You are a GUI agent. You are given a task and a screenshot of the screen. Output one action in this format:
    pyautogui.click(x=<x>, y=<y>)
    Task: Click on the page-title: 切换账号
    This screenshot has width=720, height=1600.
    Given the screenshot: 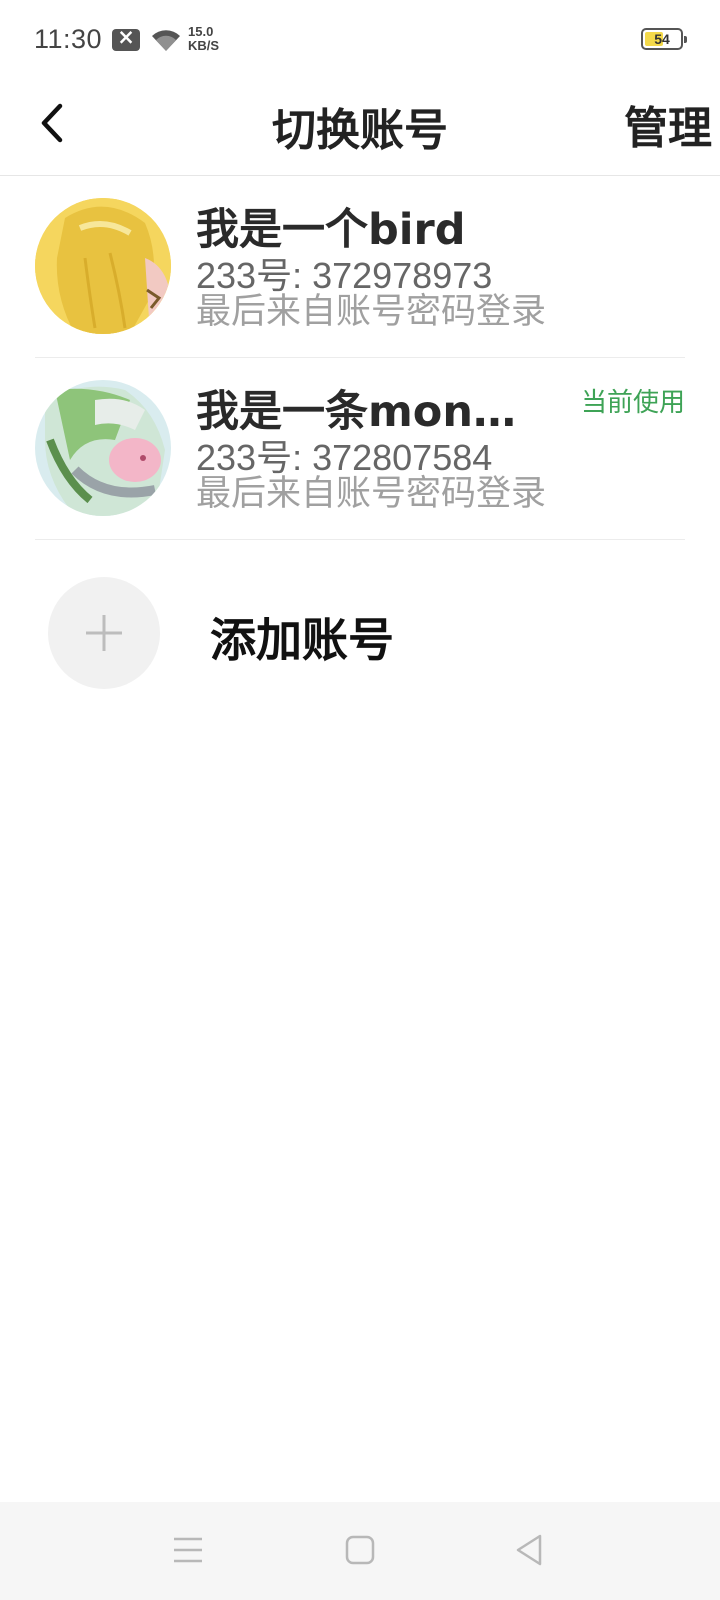 What is the action you would take?
    pyautogui.click(x=360, y=130)
    